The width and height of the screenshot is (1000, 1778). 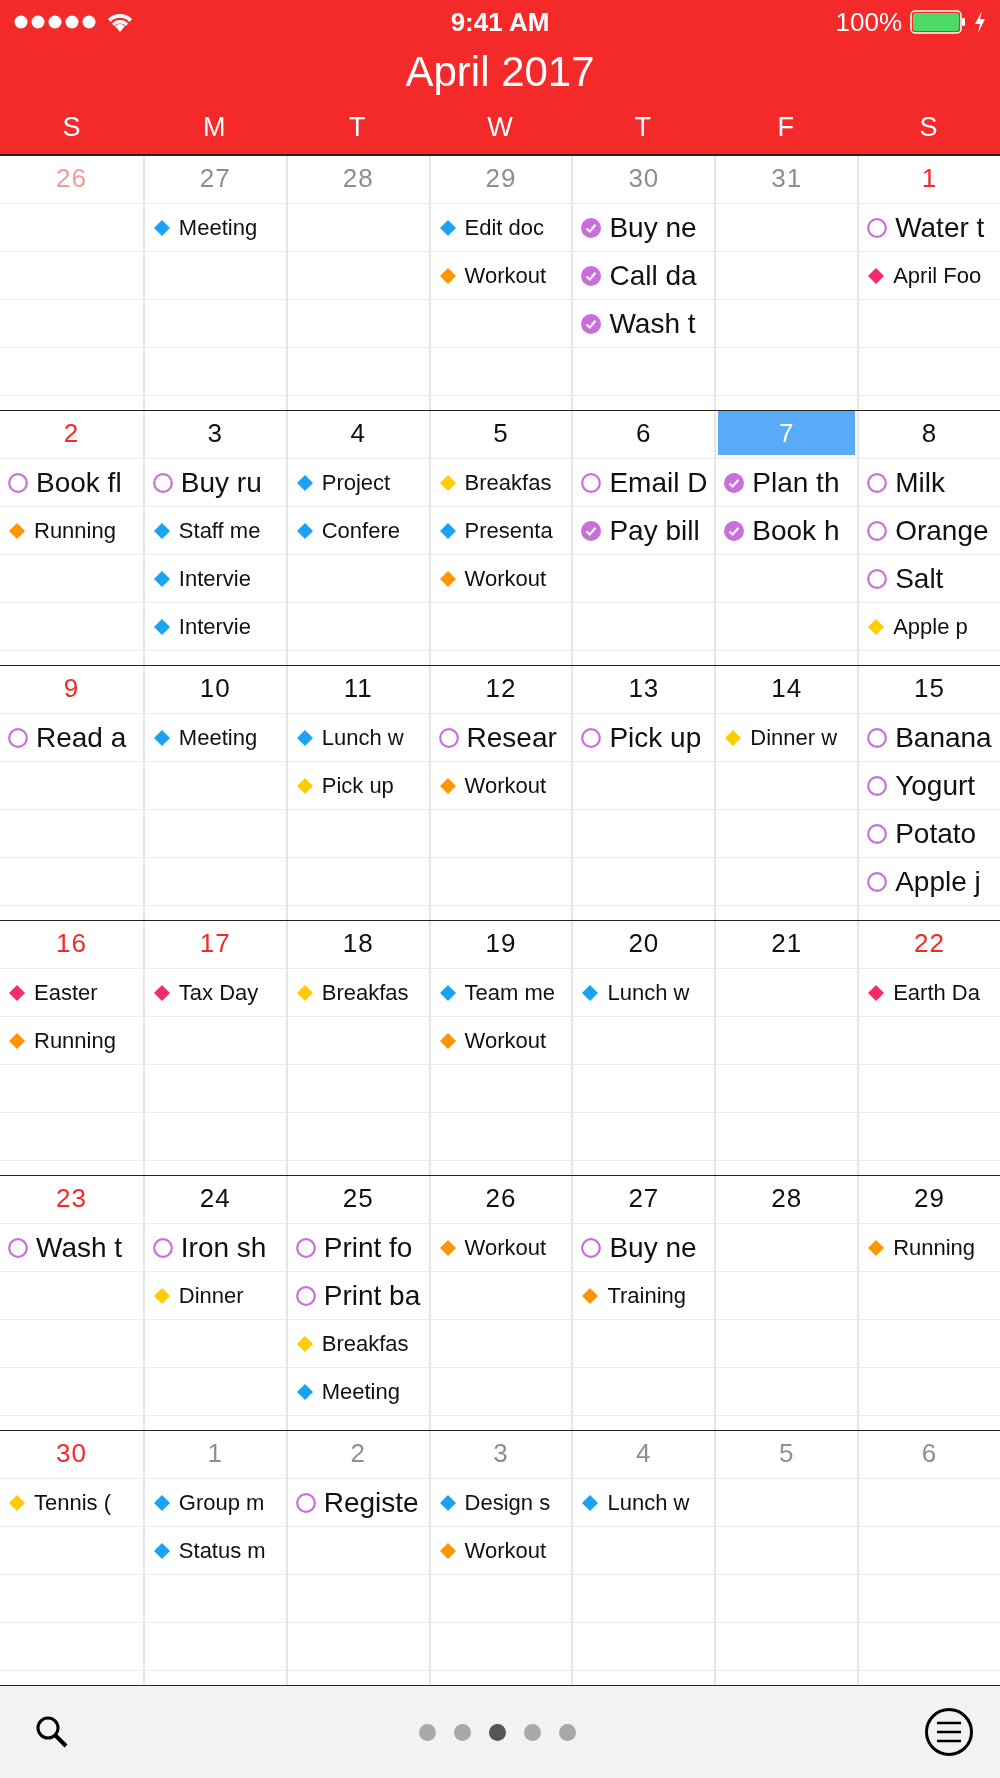 I want to click on event-title: Pick up, so click(x=357, y=785).